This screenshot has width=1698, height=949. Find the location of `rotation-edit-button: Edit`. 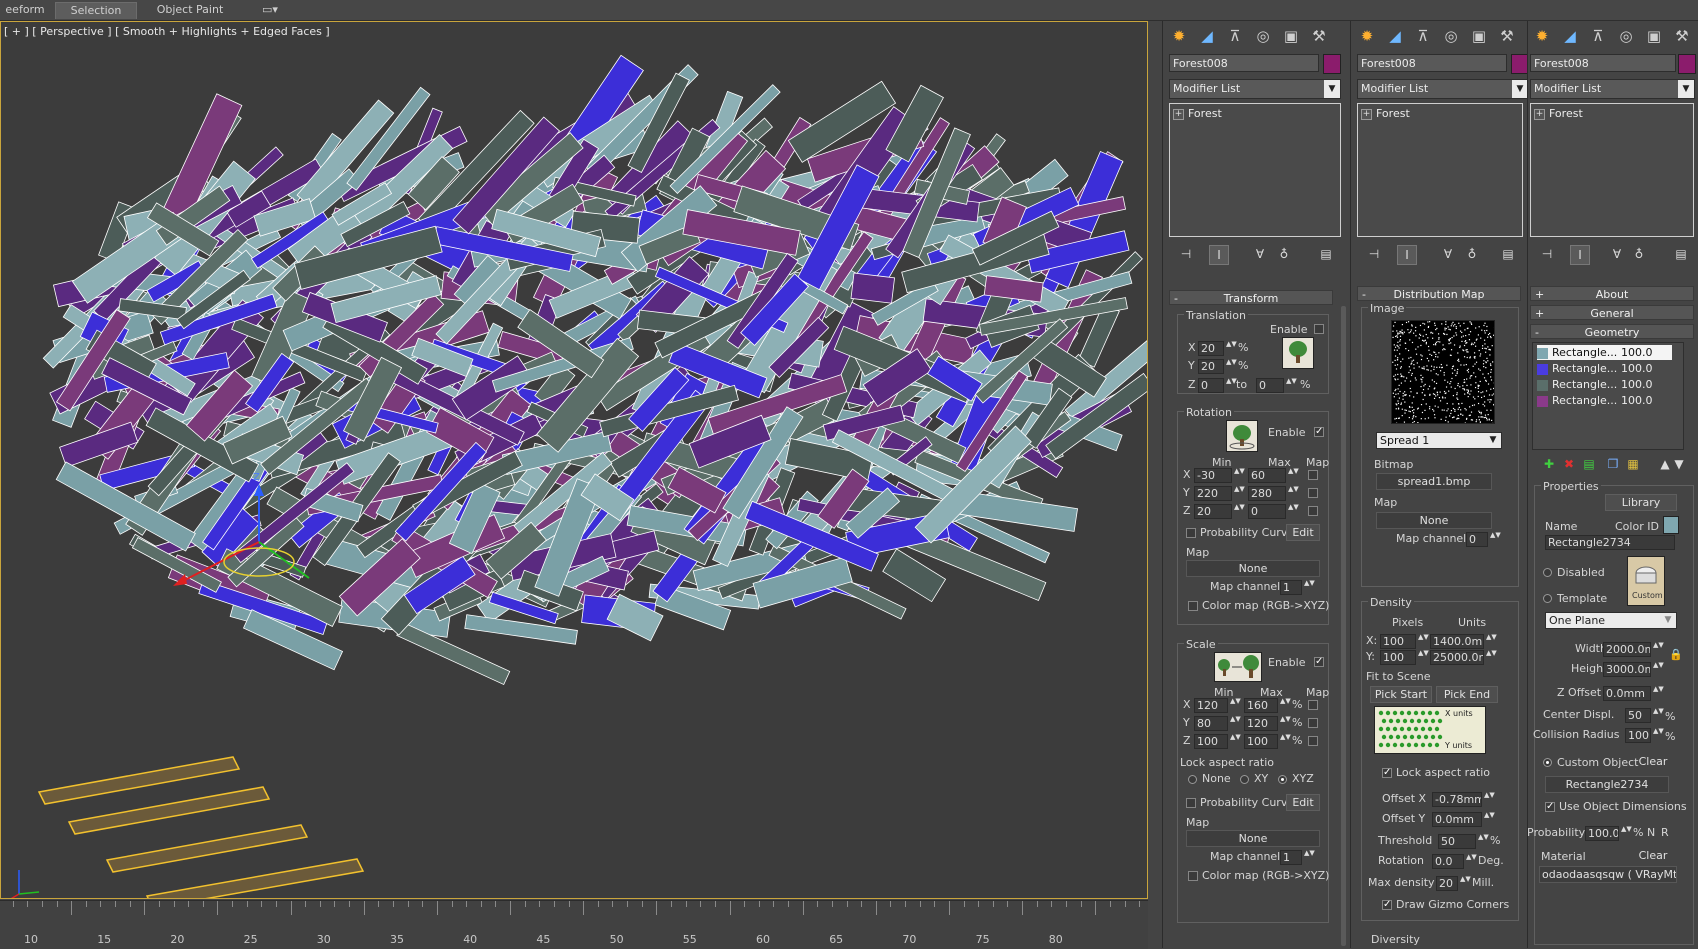

rotation-edit-button: Edit is located at coordinates (1303, 532).